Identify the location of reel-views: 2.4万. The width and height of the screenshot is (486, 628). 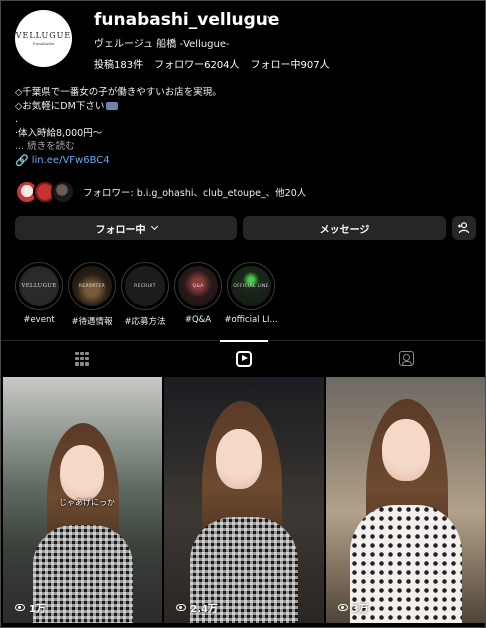
(197, 607).